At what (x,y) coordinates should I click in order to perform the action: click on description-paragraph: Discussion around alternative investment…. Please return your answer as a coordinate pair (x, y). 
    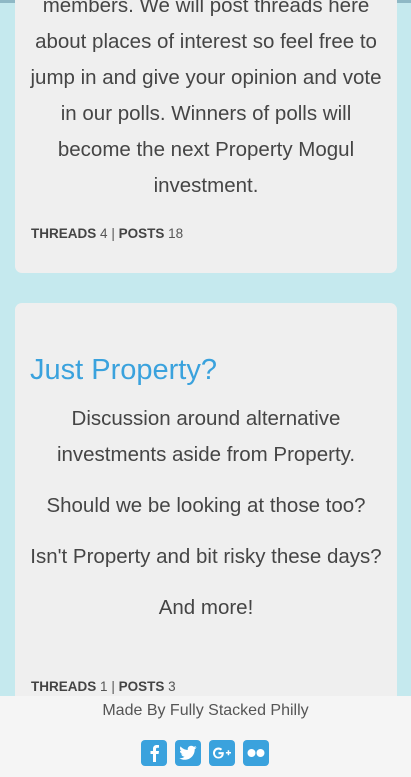
    Looking at the image, I should click on (206, 436).